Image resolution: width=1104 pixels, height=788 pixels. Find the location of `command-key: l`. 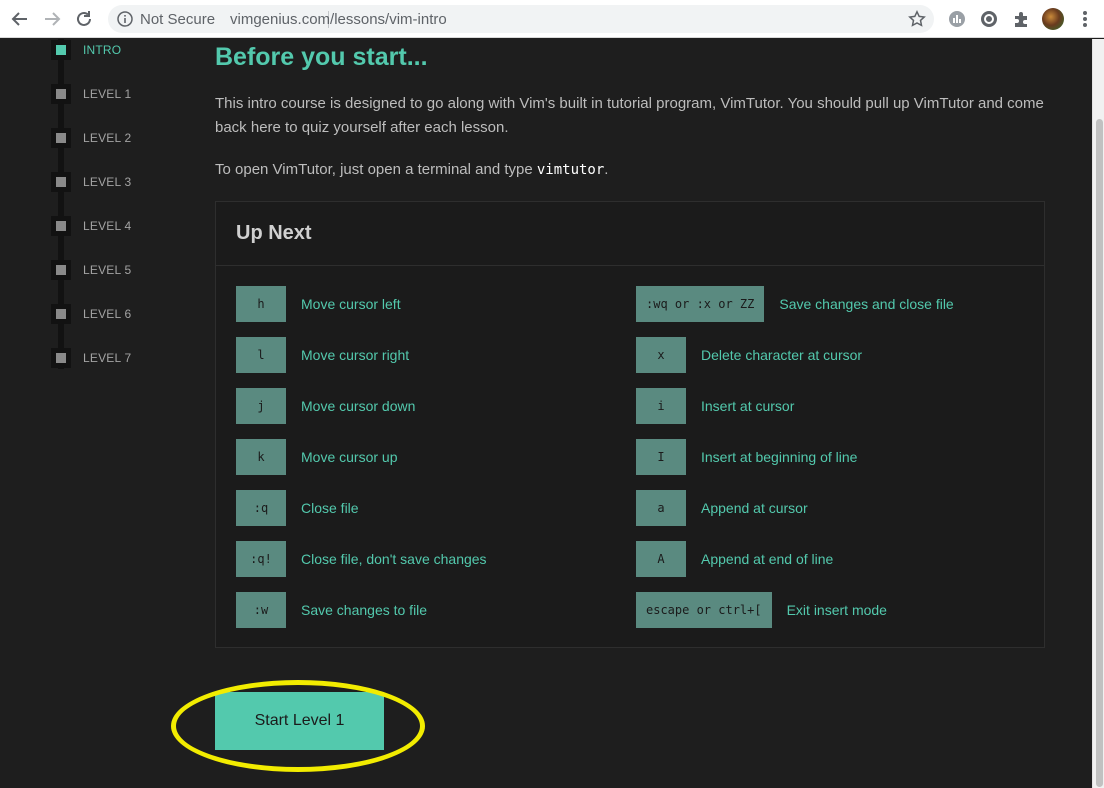

command-key: l is located at coordinates (261, 355).